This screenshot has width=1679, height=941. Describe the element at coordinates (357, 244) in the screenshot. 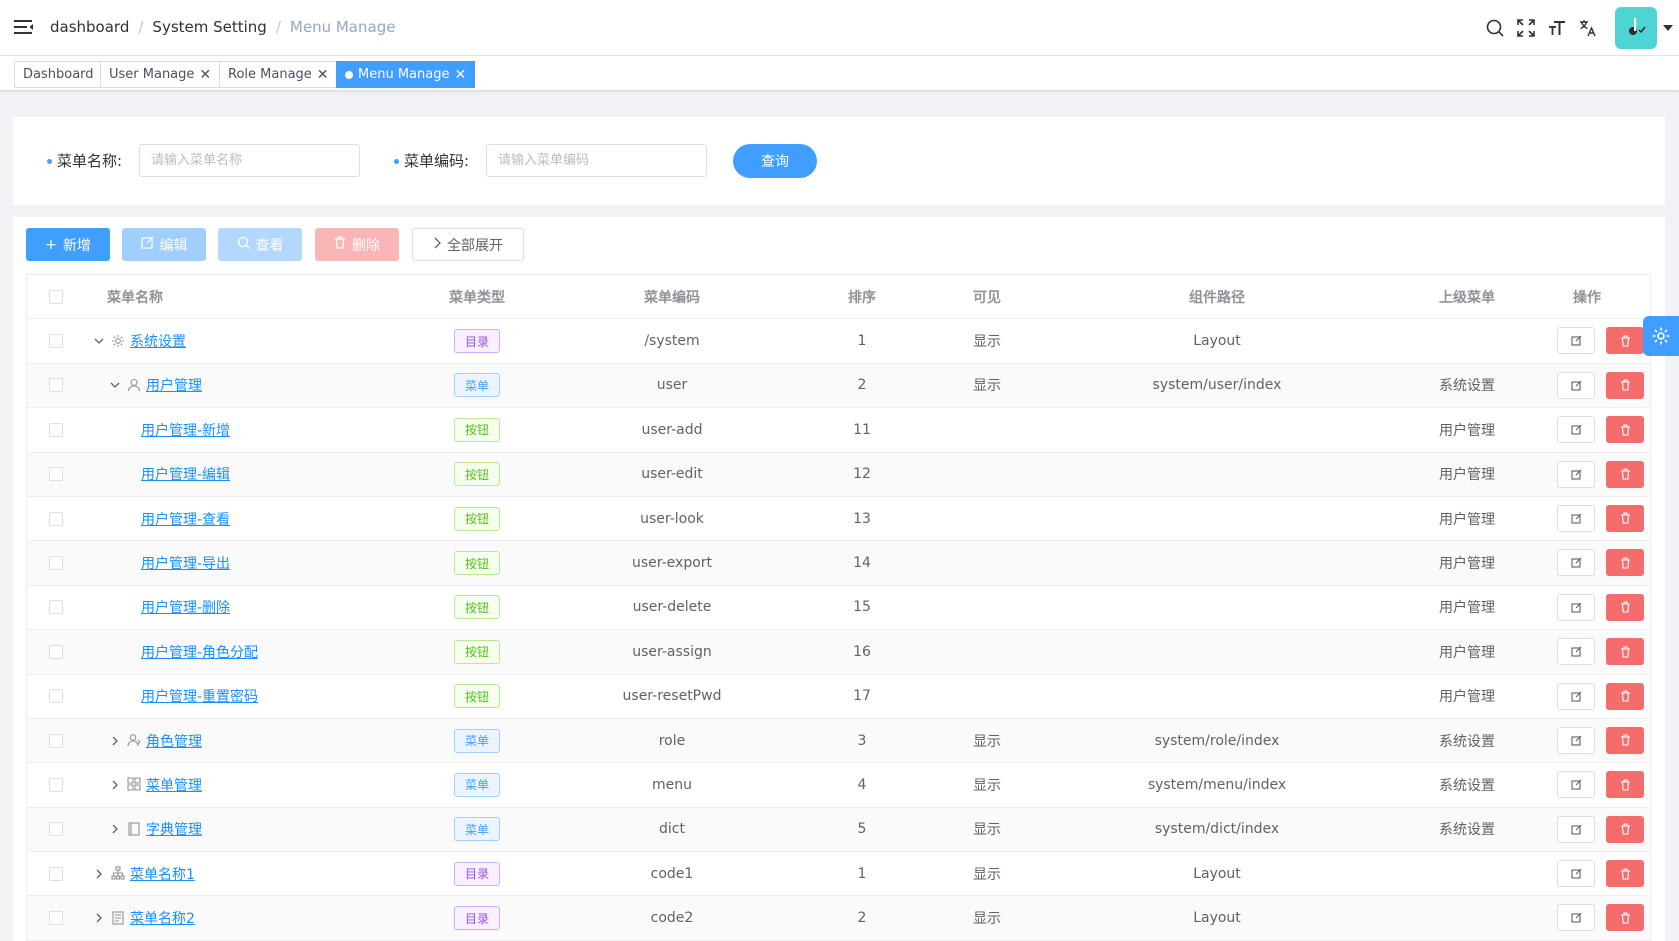

I see `delete-button: 删除` at that location.